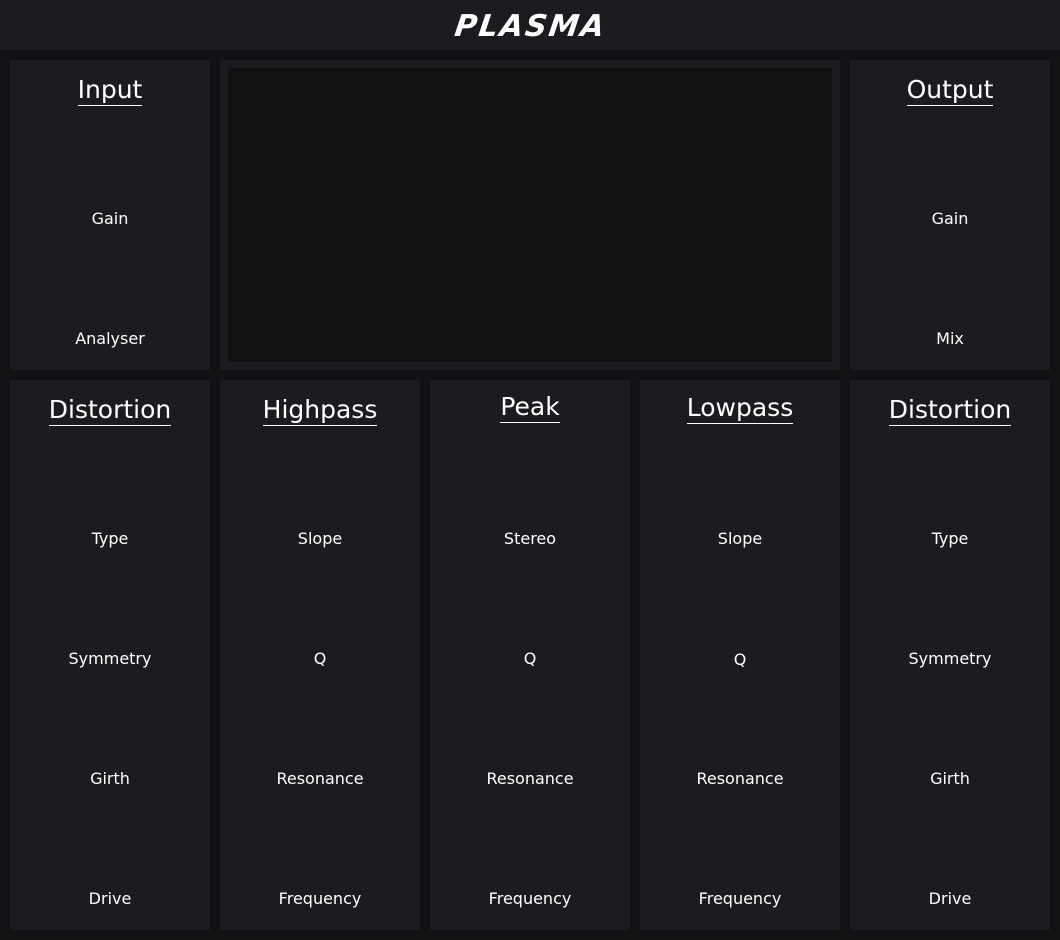 The width and height of the screenshot is (1060, 940). I want to click on peak-resonance-control: Resonance, so click(530, 779).